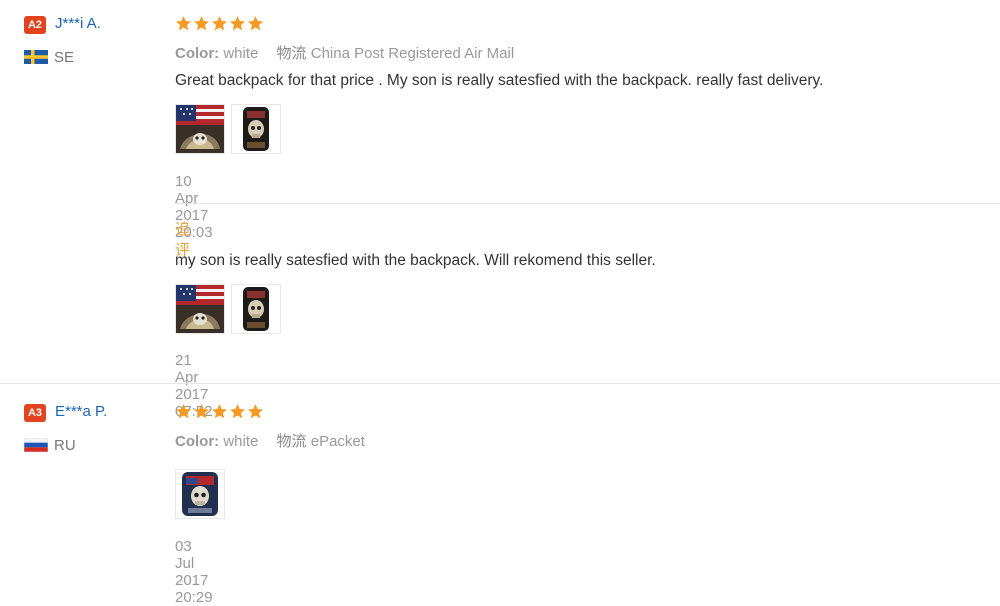 This screenshot has width=1000, height=606. Describe the element at coordinates (337, 441) in the screenshot. I see `shipping-value: ePacket` at that location.